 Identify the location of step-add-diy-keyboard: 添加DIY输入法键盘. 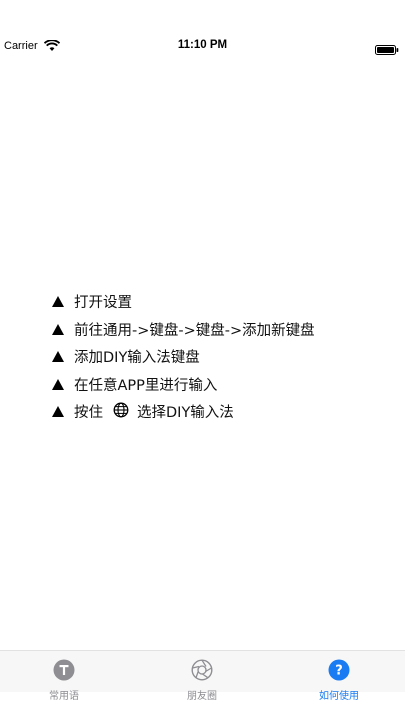
(222, 357).